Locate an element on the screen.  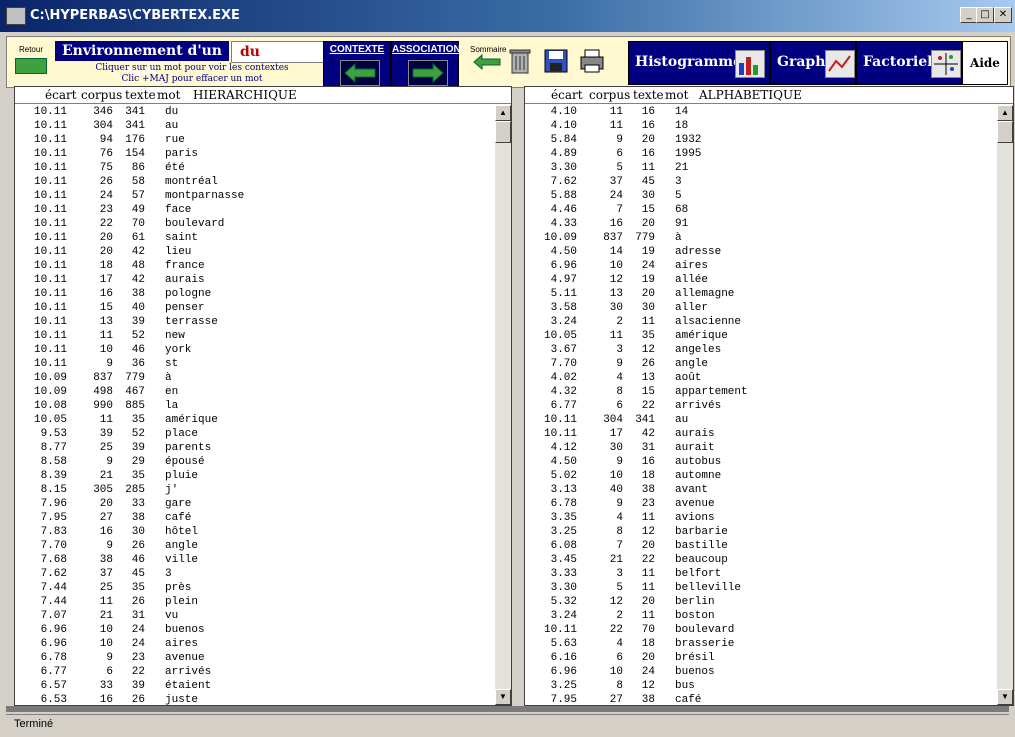
list-item: 6.96 10 24 buenos is located at coordinates (254, 630).